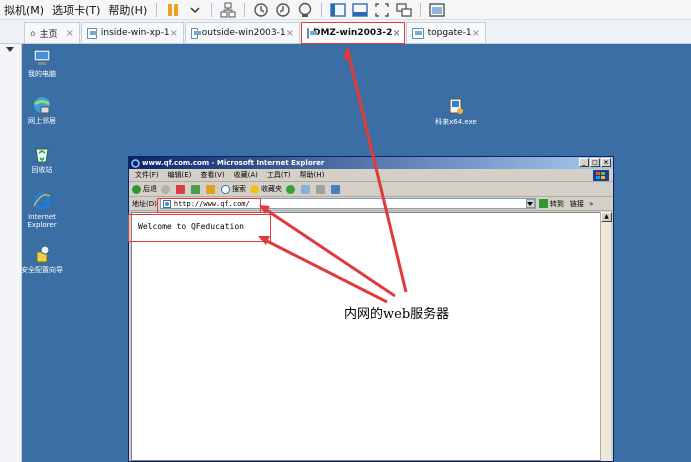 The height and width of the screenshot is (462, 691). I want to click on history-icon, so click(290, 189).